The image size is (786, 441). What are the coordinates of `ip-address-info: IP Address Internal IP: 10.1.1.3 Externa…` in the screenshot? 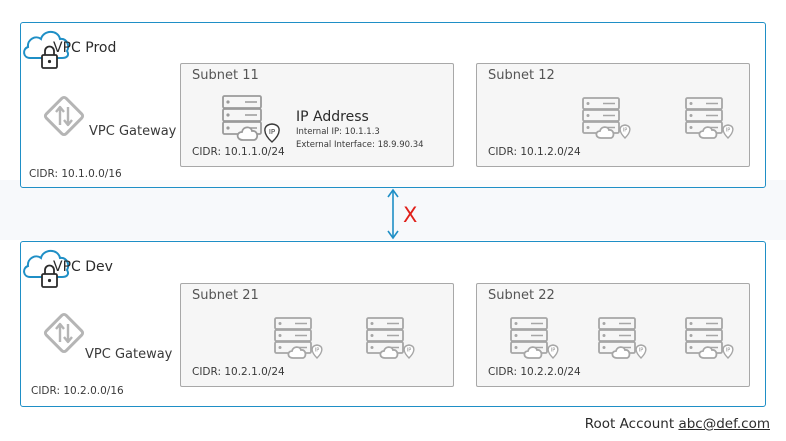 It's located at (360, 130).